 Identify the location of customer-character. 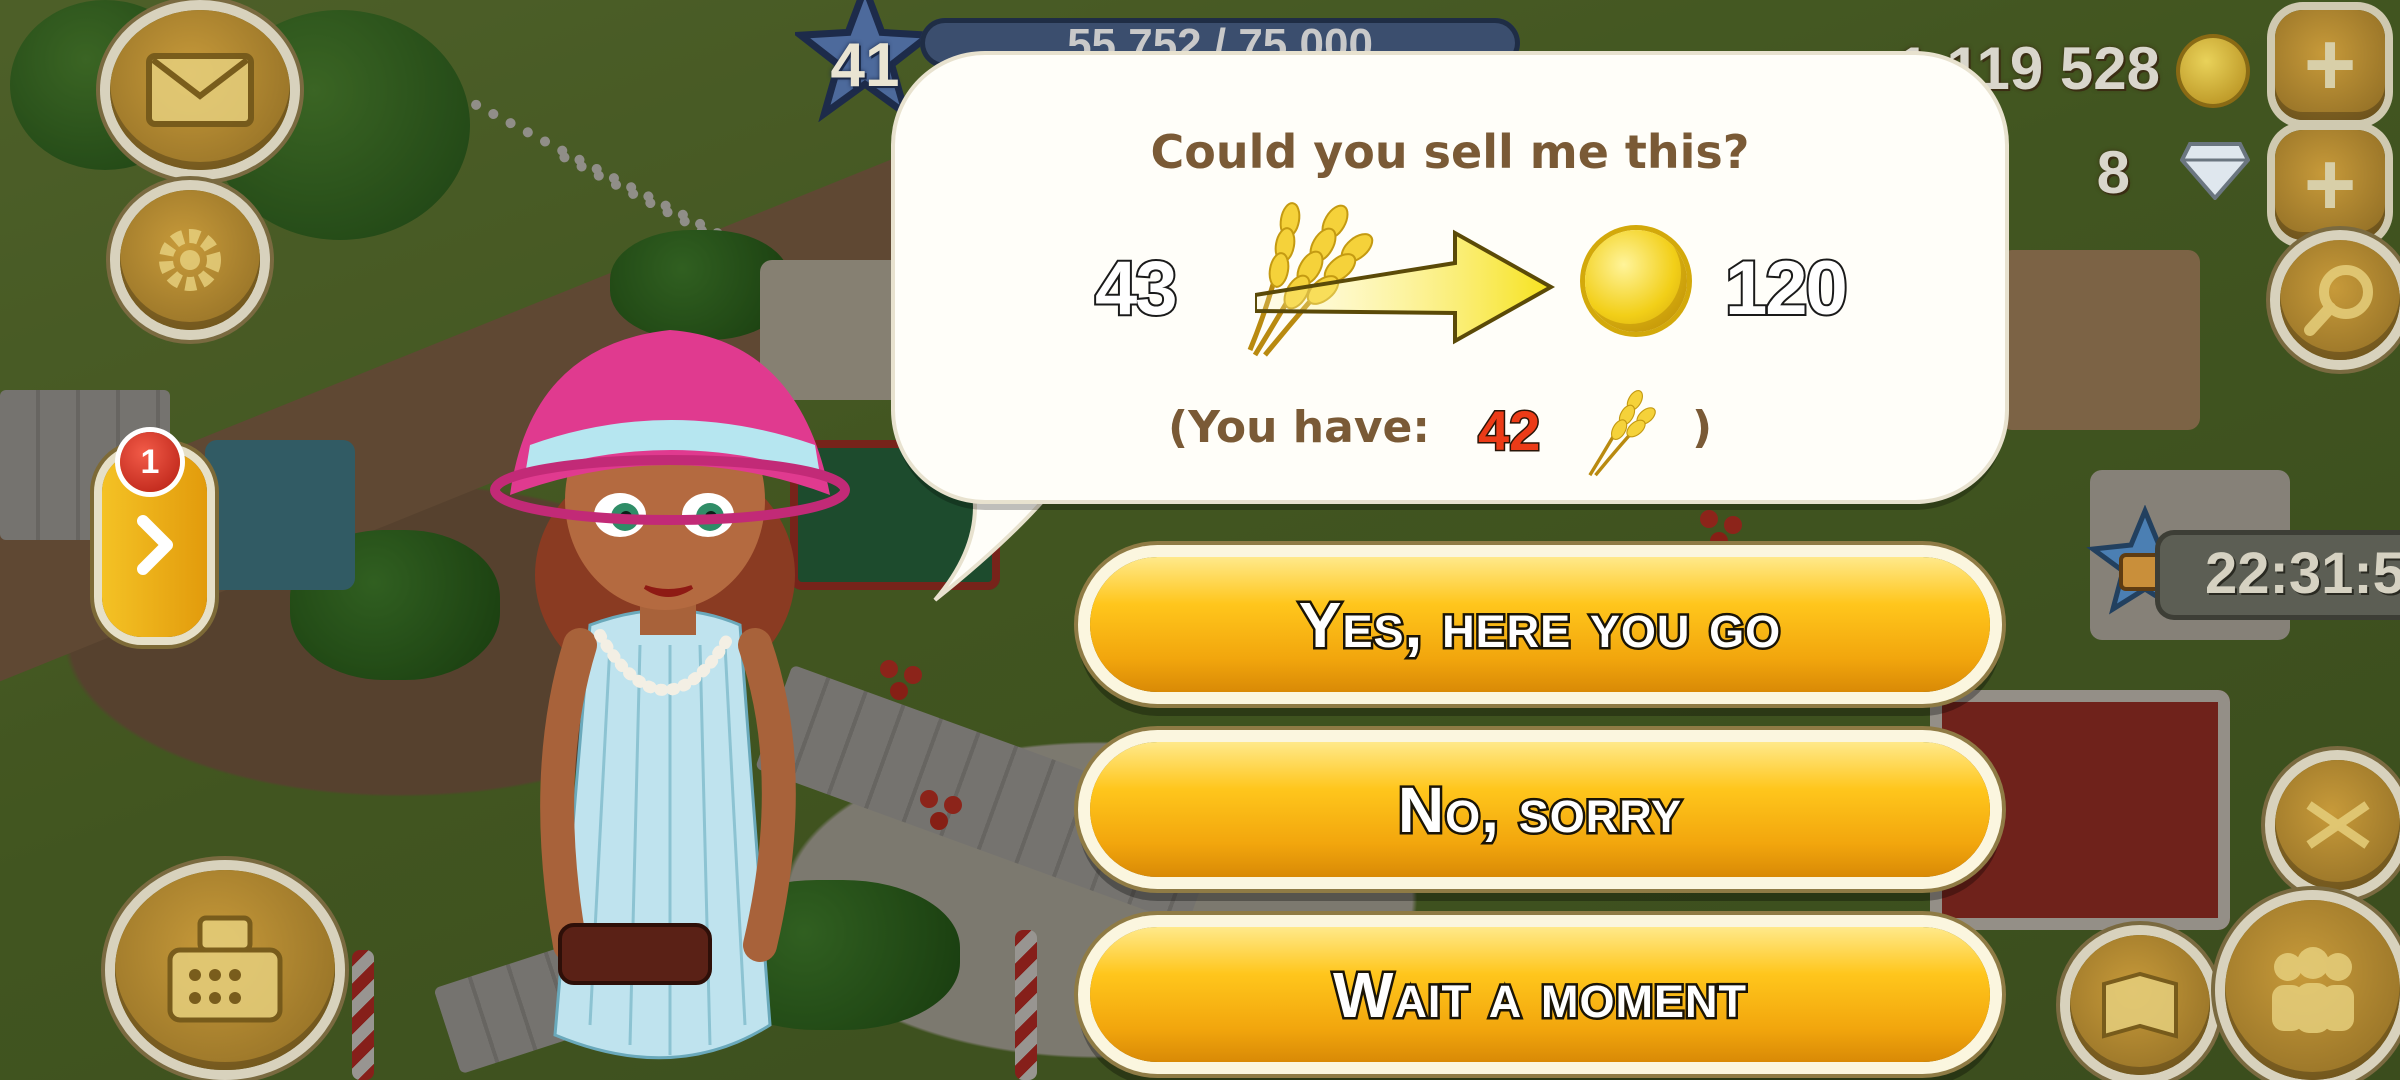
(670, 695).